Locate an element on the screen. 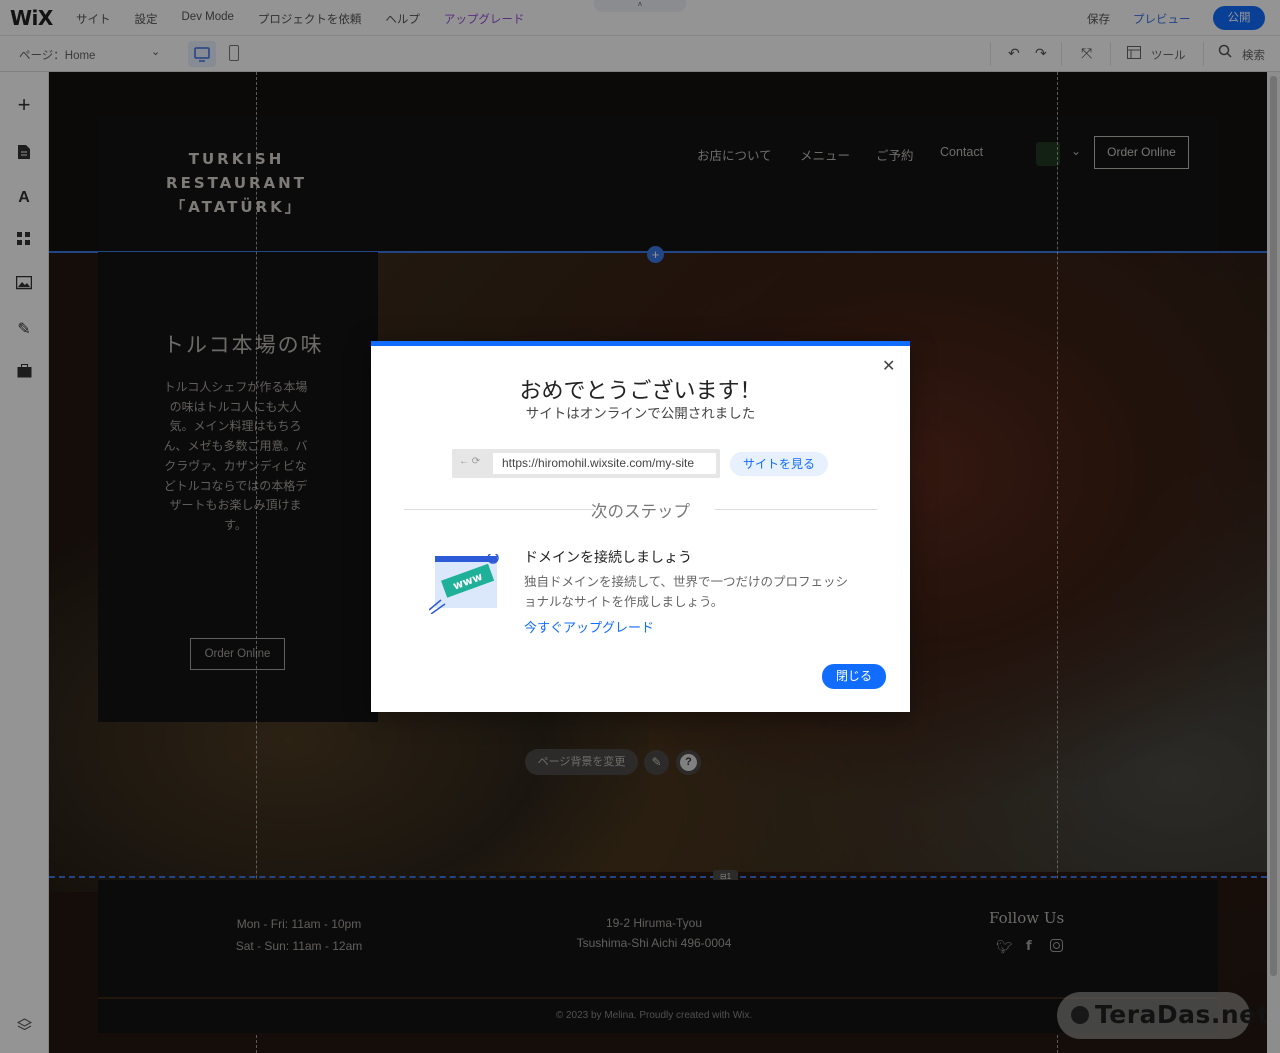 Image resolution: width=1280 pixels, height=1053 pixels. dialog-subtitle: サイトはオンラインで公開されました is located at coordinates (640, 413).